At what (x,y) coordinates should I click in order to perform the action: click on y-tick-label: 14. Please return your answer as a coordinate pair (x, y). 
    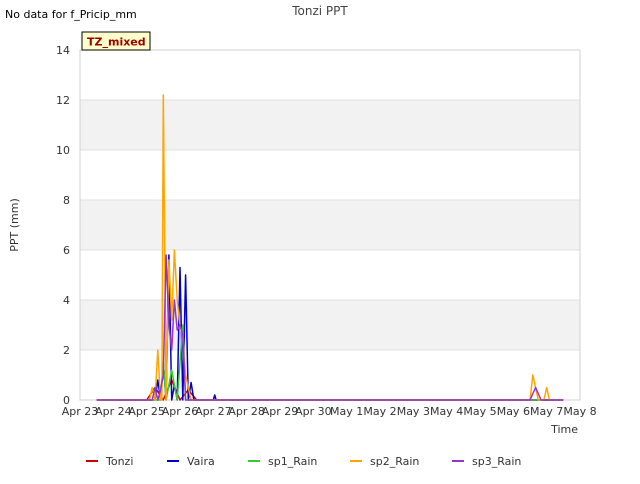
    Looking at the image, I should click on (63, 50).